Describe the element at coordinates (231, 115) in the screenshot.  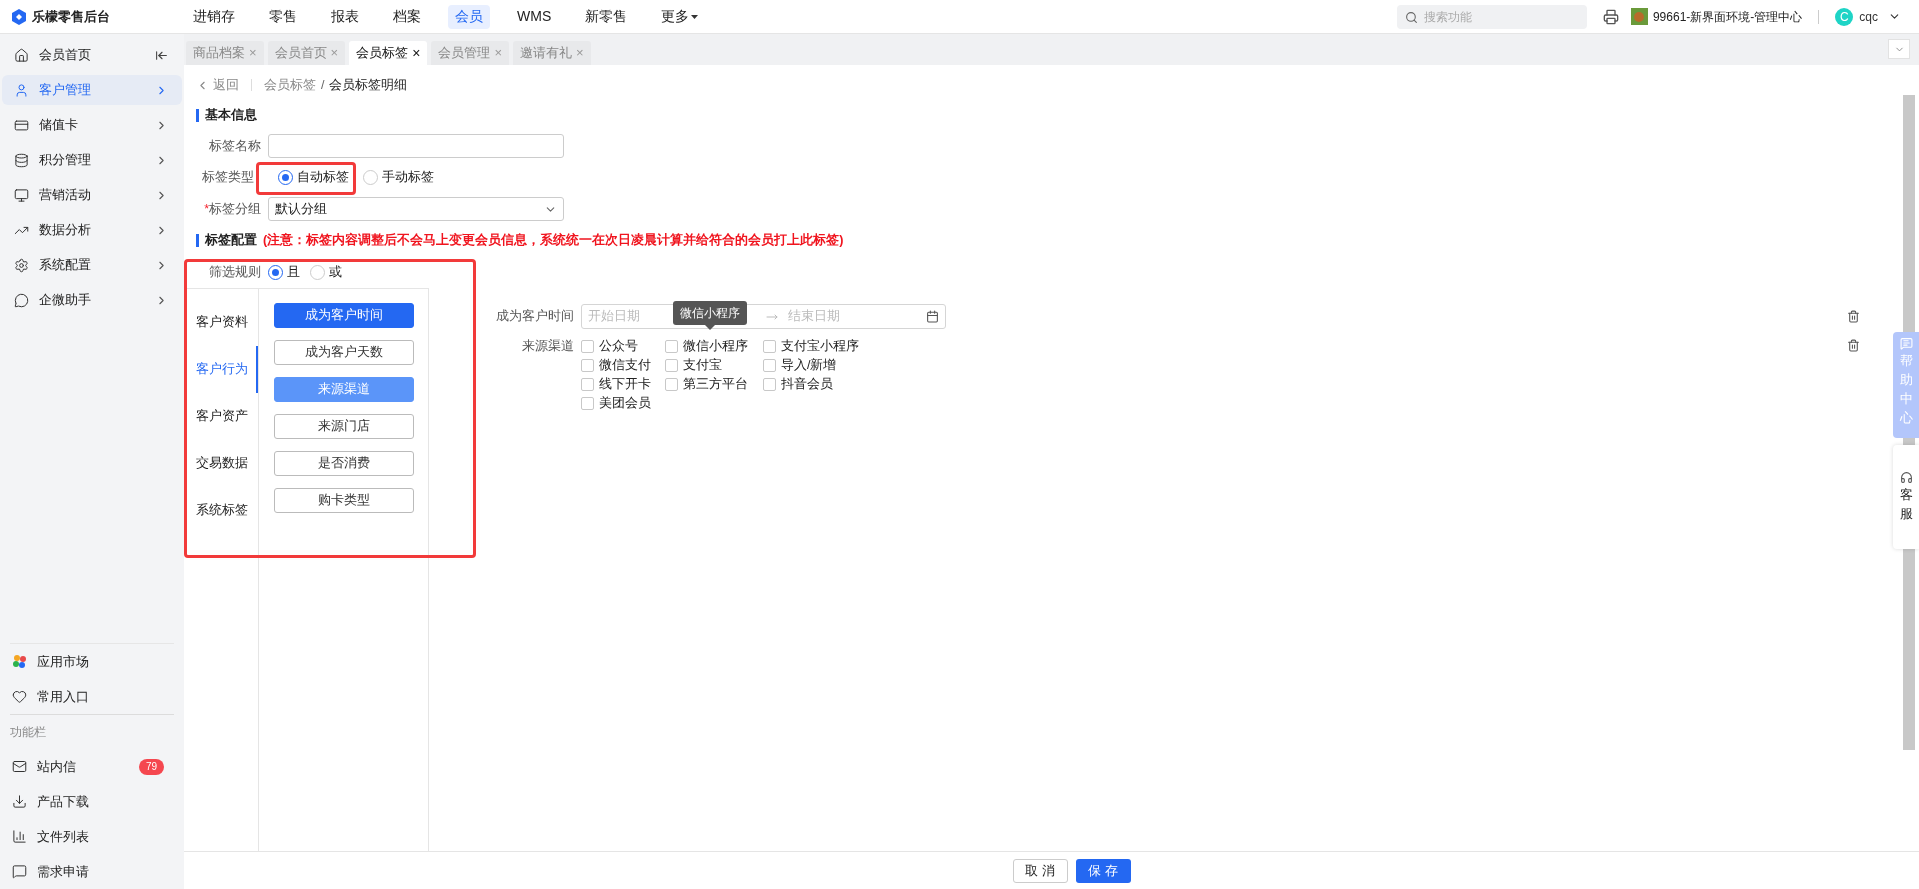
I see `section-title: 基本信息` at that location.